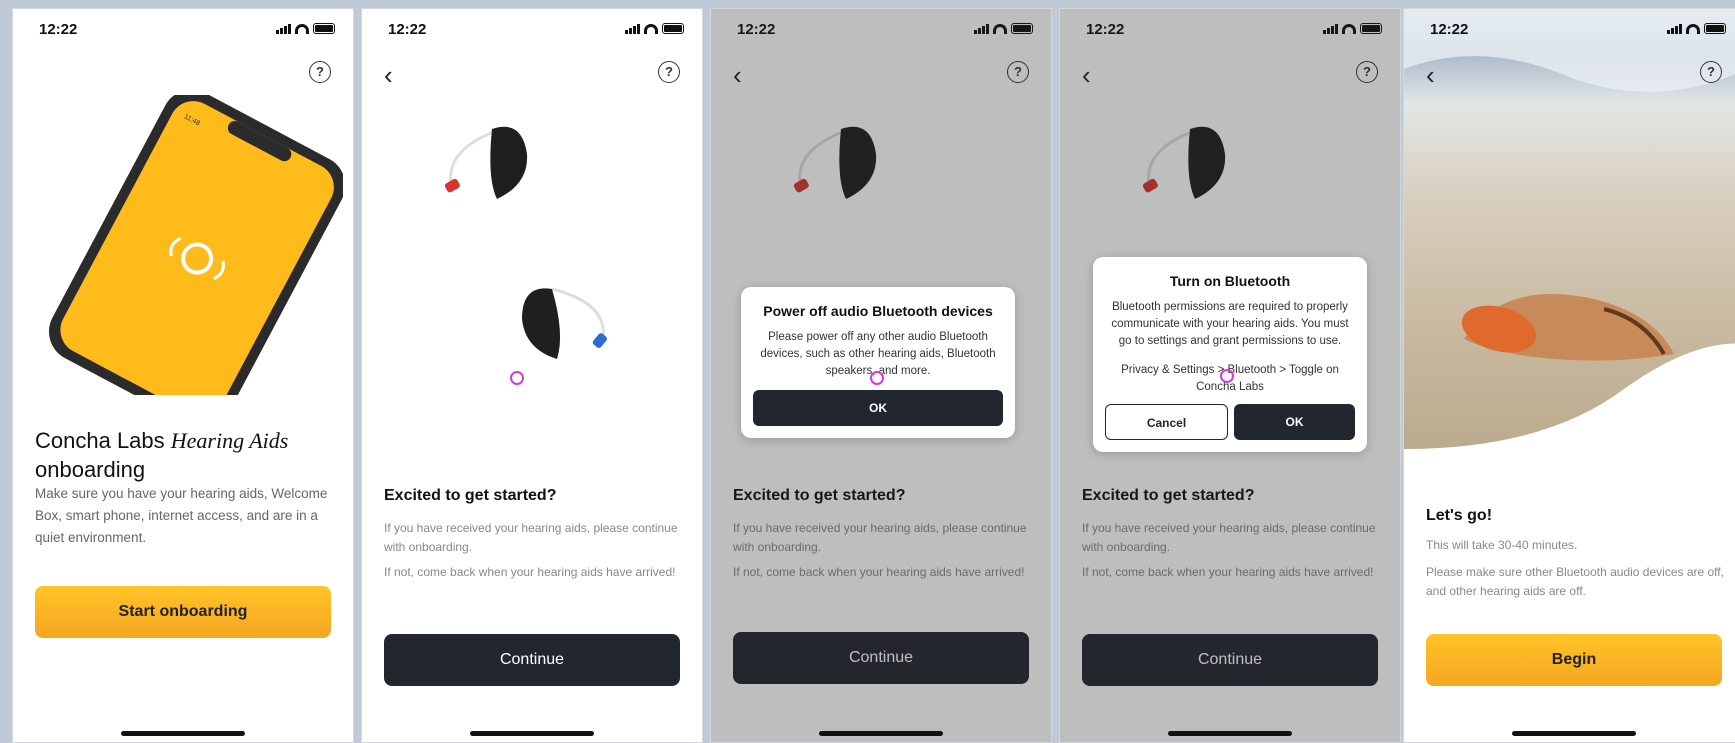 The width and height of the screenshot is (1735, 743). What do you see at coordinates (564, 323) in the screenshot?
I see `hearing-aid-right-illustration` at bounding box center [564, 323].